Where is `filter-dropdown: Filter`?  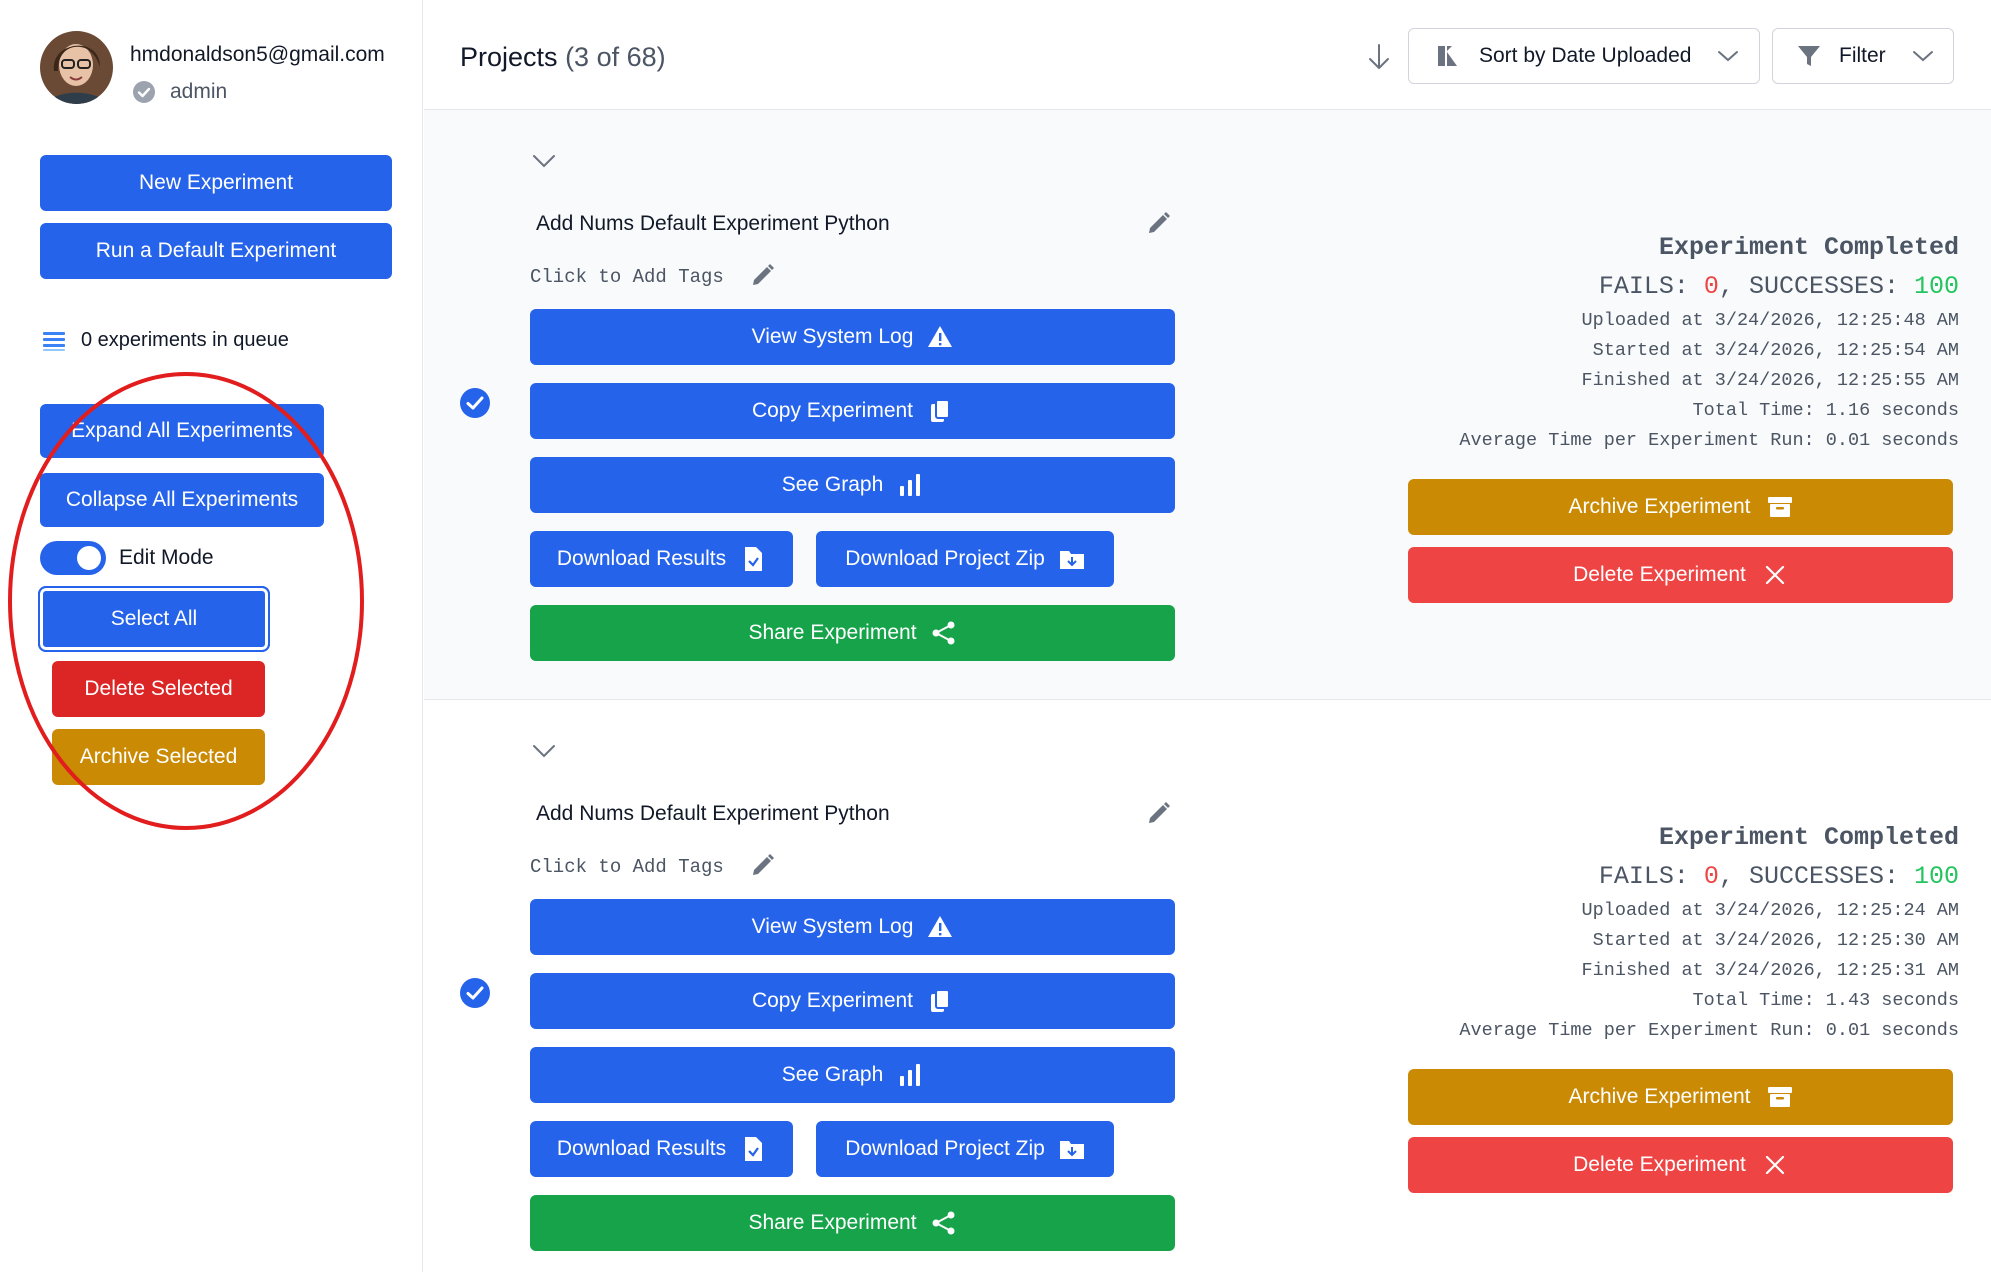 filter-dropdown: Filter is located at coordinates (1863, 56).